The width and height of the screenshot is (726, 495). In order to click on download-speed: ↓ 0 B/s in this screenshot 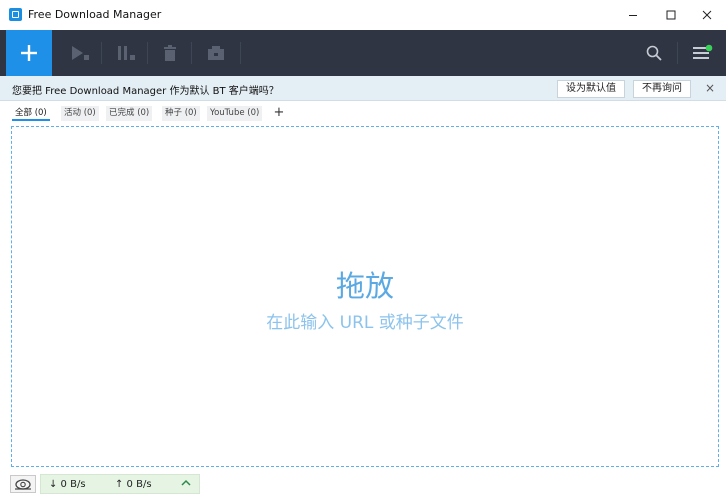, I will do `click(67, 484)`.